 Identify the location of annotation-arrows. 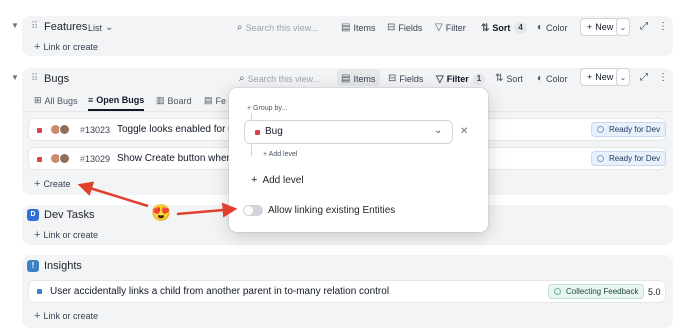
(157, 199).